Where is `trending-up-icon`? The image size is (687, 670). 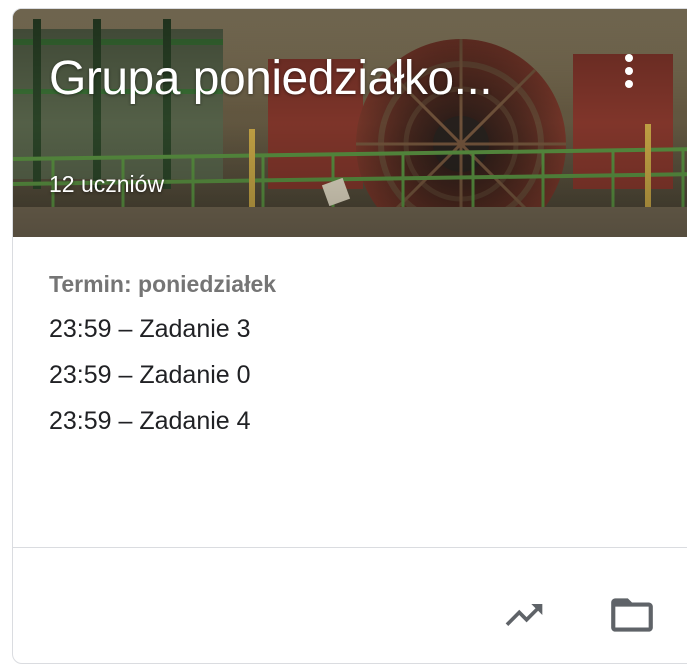 trending-up-icon is located at coordinates (524, 615).